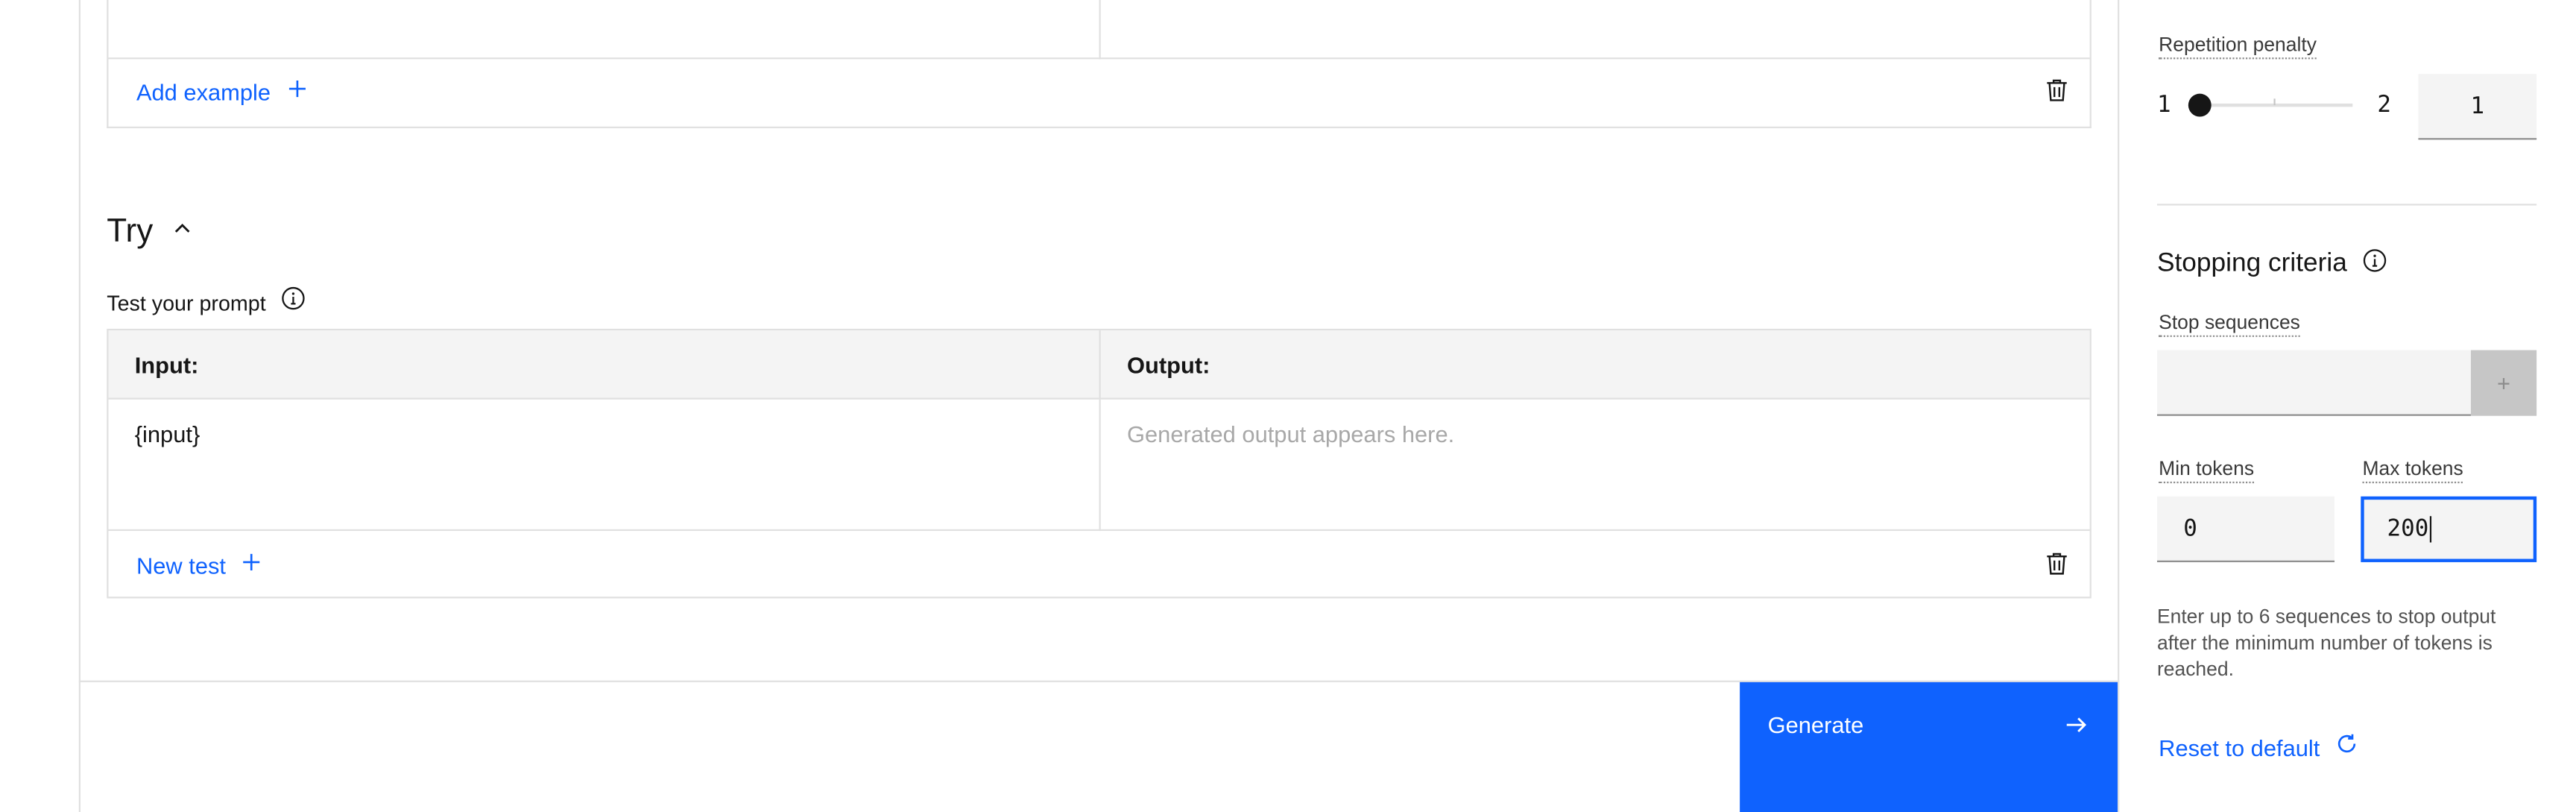  I want to click on examples-row-partial, so click(1099, 30).